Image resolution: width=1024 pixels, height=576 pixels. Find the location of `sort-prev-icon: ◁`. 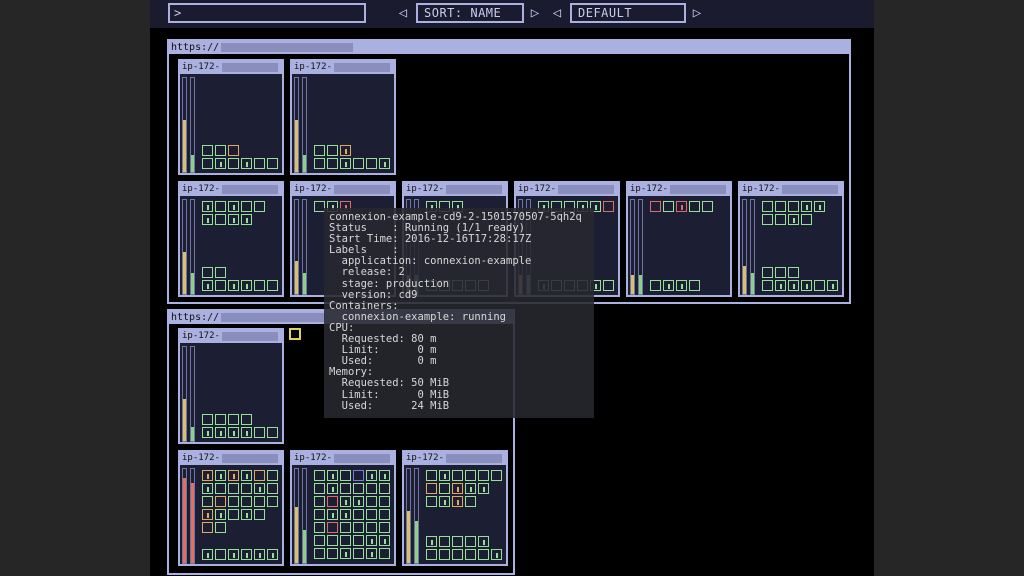

sort-prev-icon: ◁ is located at coordinates (403, 13).